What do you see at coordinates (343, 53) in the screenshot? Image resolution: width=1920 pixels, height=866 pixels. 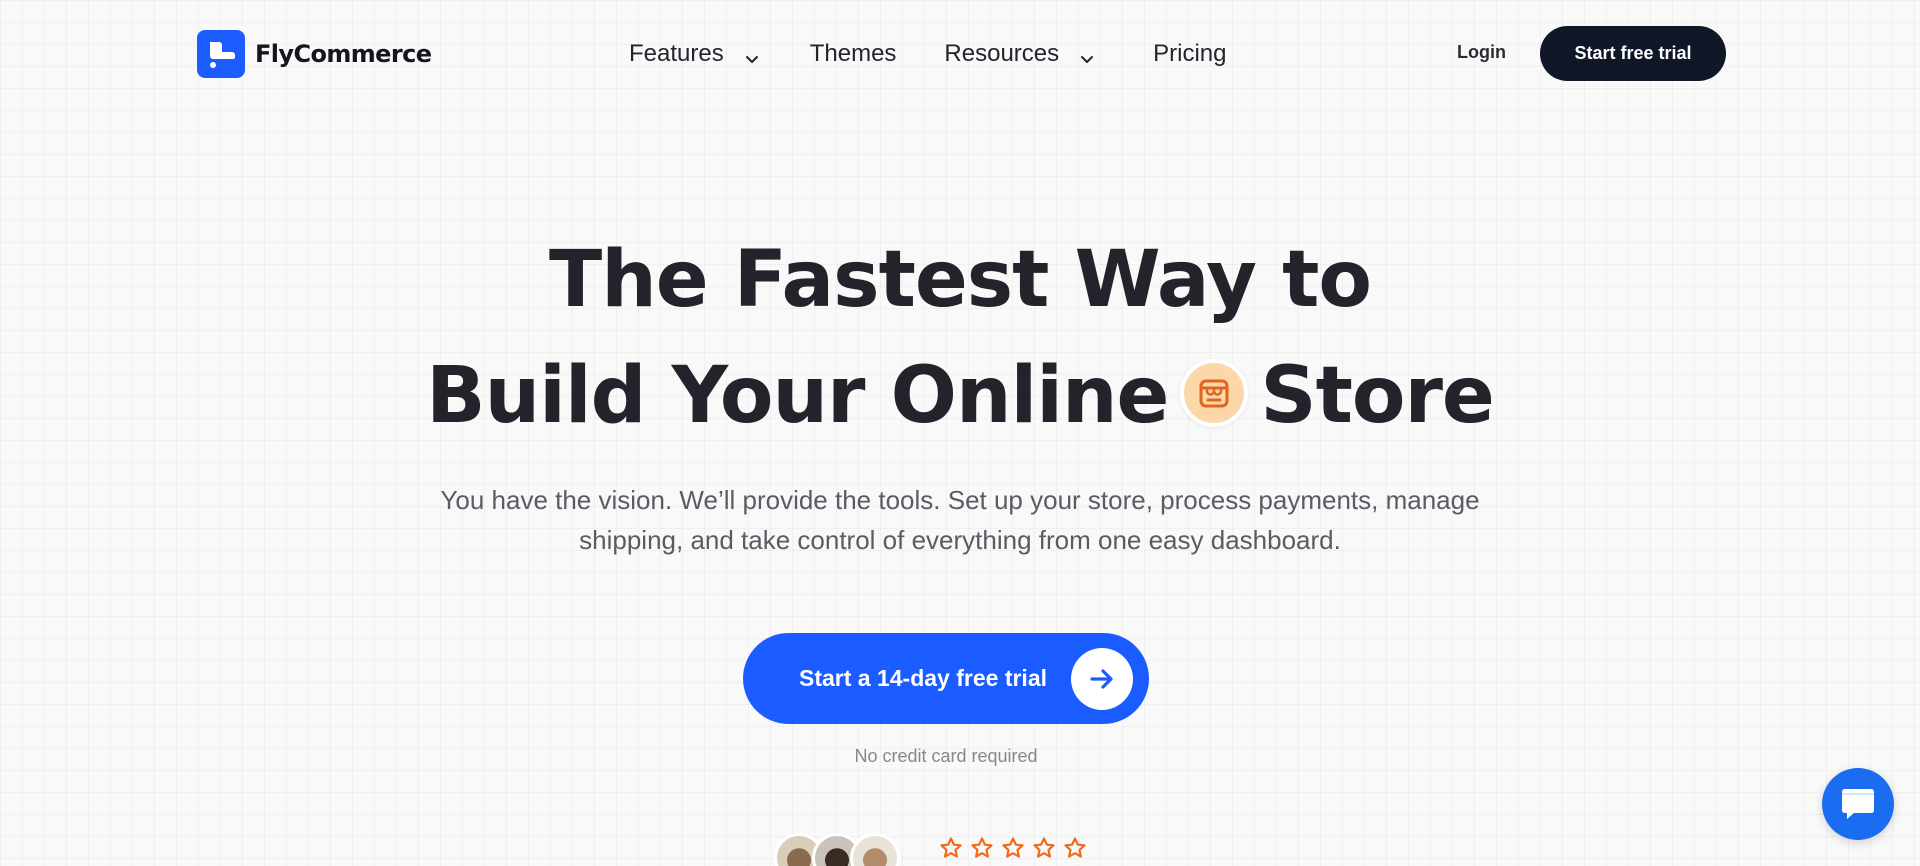 I see `brand-name: FlyCommerce` at bounding box center [343, 53].